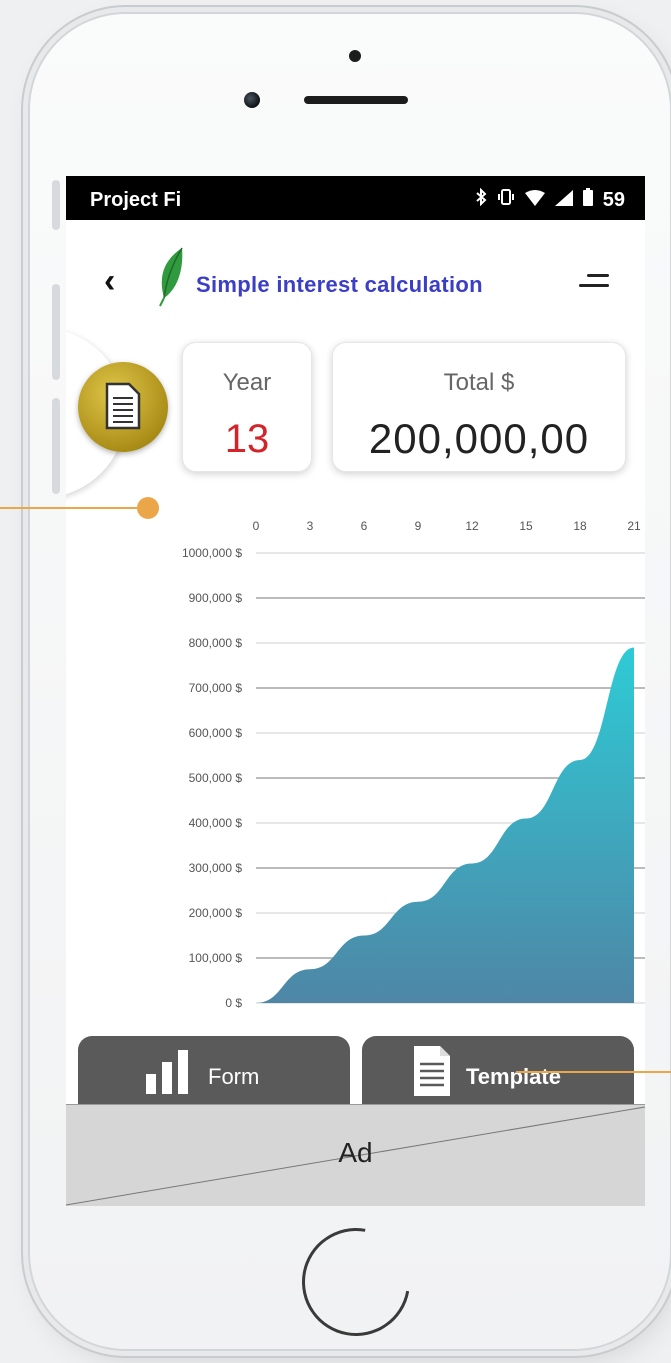  I want to click on battery-icon, so click(587, 200).